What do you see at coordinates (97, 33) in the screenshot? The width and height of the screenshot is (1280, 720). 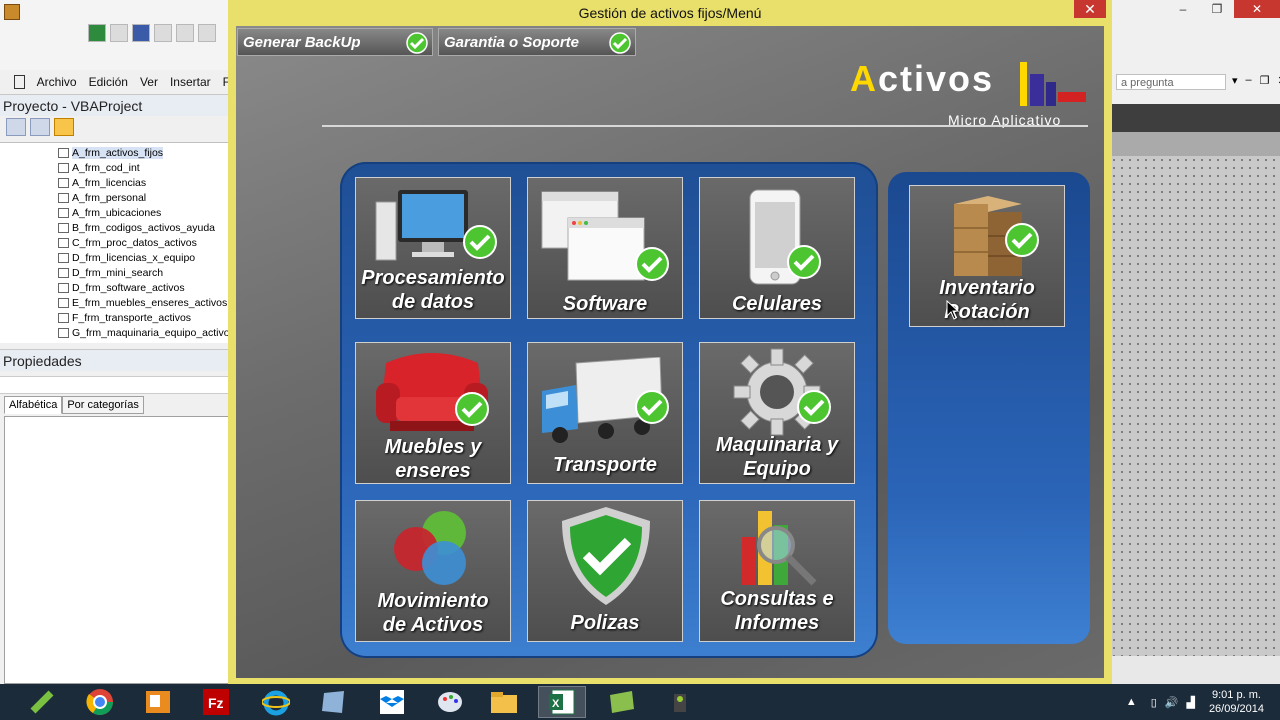 I see `excel-icon` at bounding box center [97, 33].